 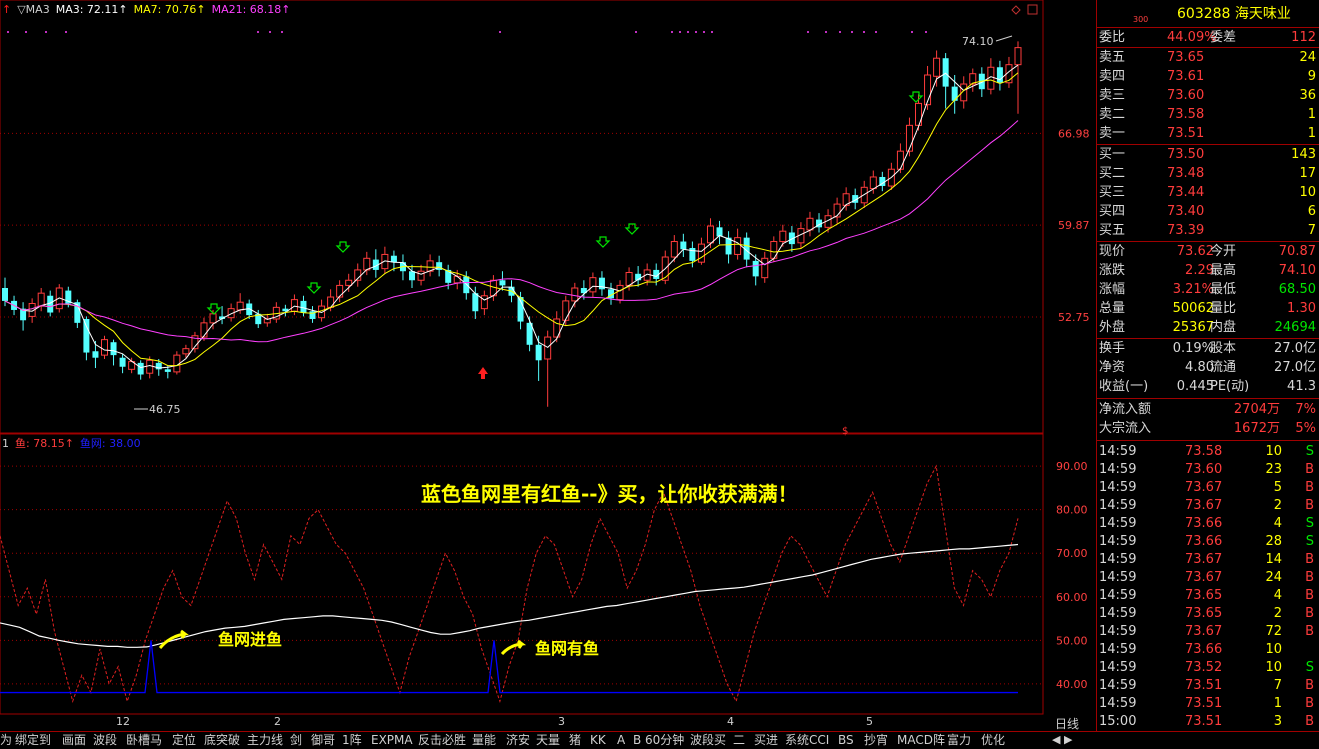 What do you see at coordinates (766, 740) in the screenshot?
I see `indicator-tab: 买进` at bounding box center [766, 740].